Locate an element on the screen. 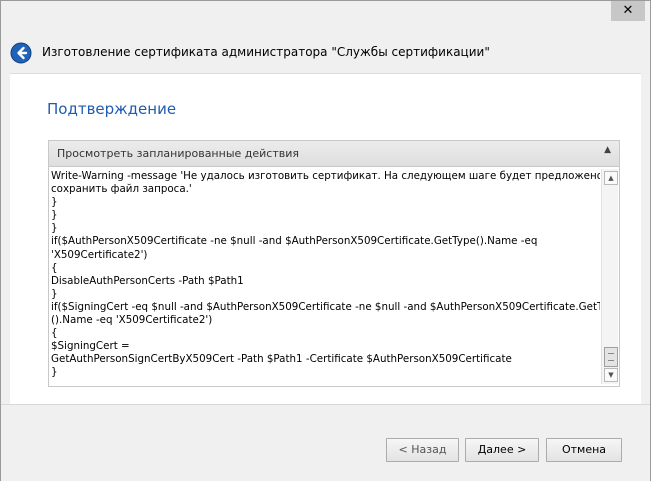 The image size is (651, 481). script-line: 'X509Certificate2') is located at coordinates (99, 254).